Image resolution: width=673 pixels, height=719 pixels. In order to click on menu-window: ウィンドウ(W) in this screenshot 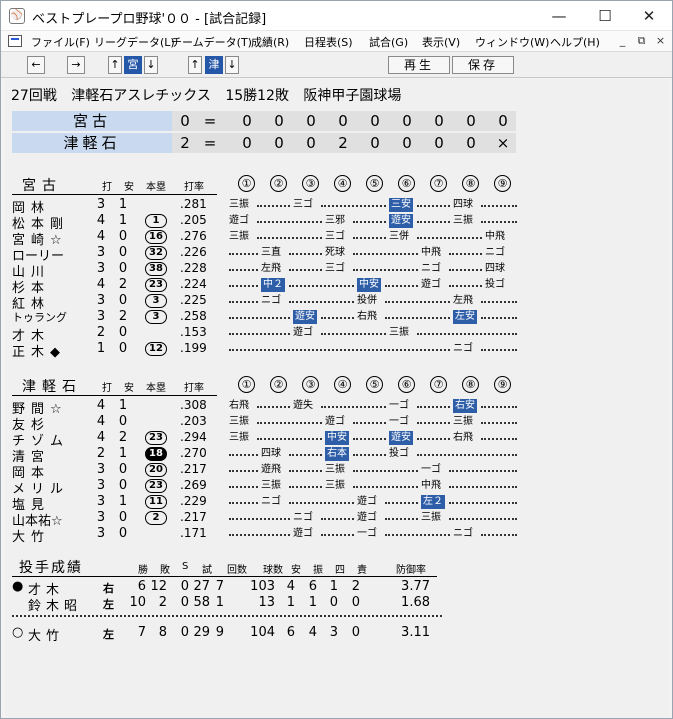, I will do `click(512, 42)`.